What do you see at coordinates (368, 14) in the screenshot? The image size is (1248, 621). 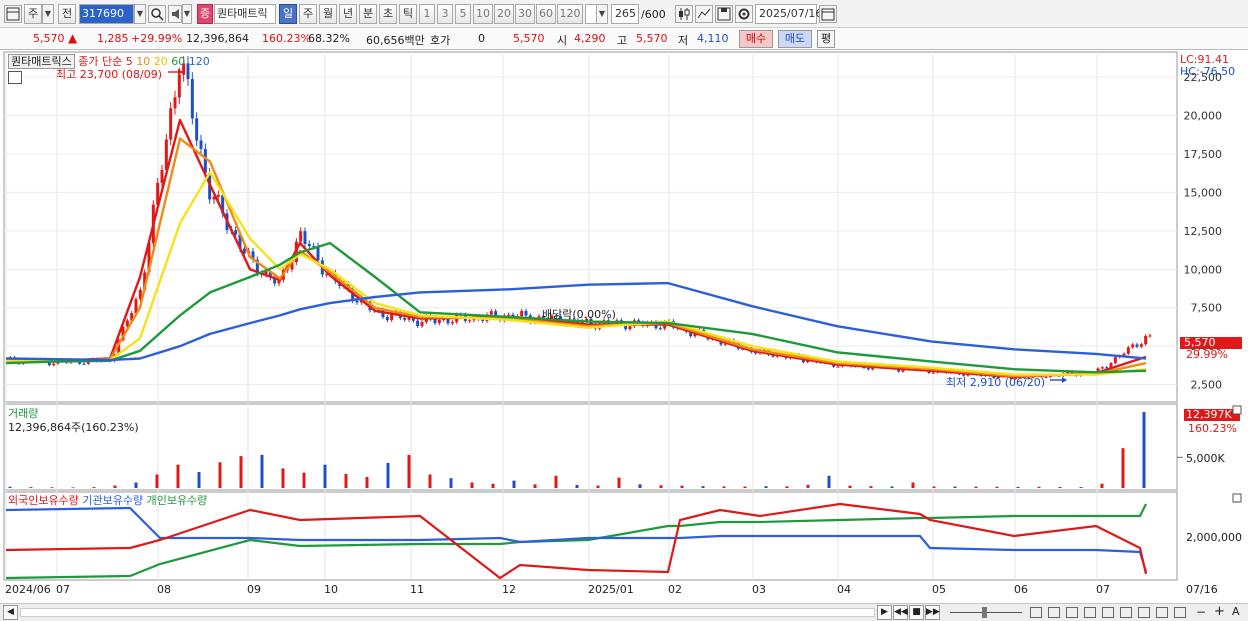 I see `period-minute-tab: 분` at bounding box center [368, 14].